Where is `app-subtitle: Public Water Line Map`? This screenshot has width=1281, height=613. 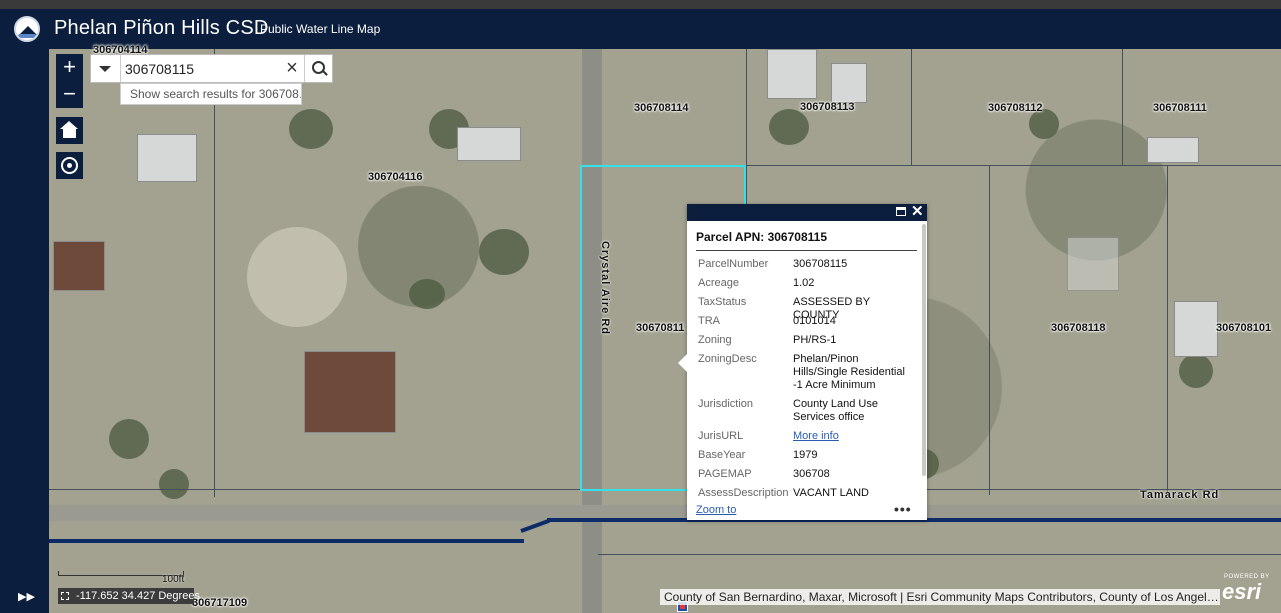 app-subtitle: Public Water Line Map is located at coordinates (320, 29).